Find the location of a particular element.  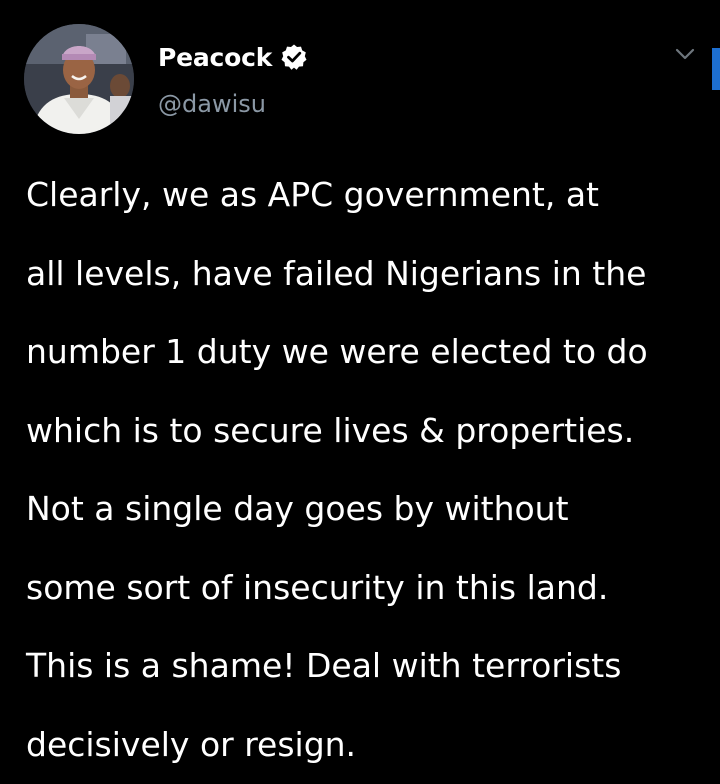

tweet-text-line: some sort of insecurity in this land. is located at coordinates (366, 588).